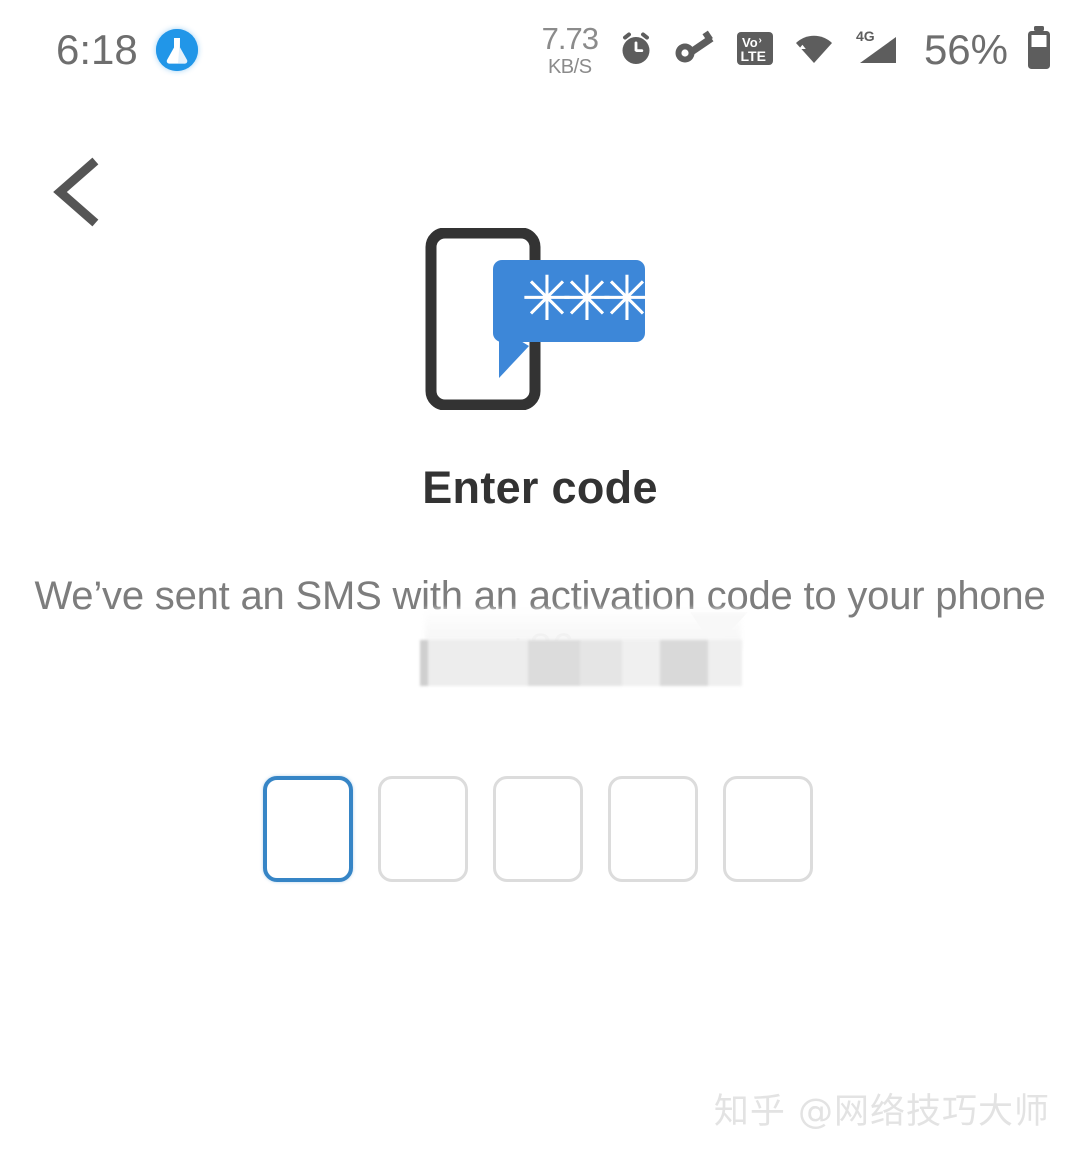 The image size is (1080, 1154). I want to click on network-speed-unit: KB/S, so click(569, 67).